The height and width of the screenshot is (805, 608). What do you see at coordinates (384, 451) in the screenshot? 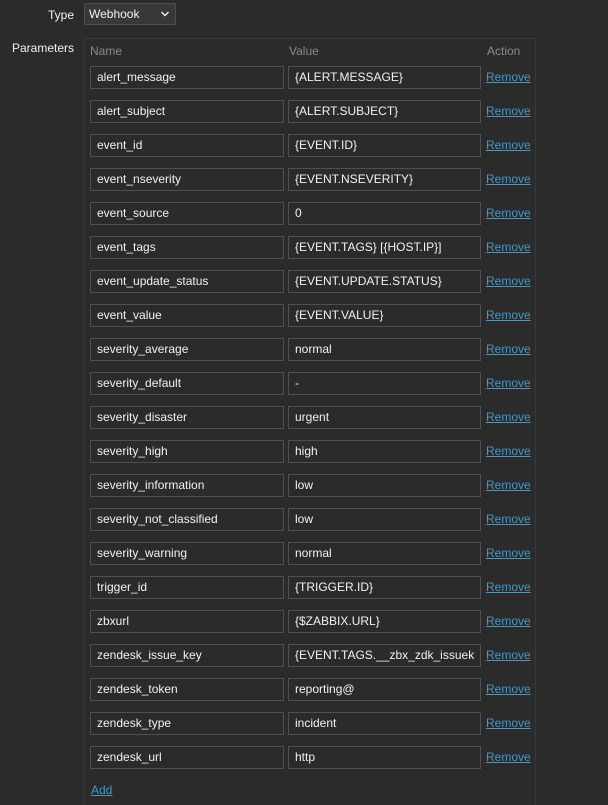
I see `parameter-value-input: high` at bounding box center [384, 451].